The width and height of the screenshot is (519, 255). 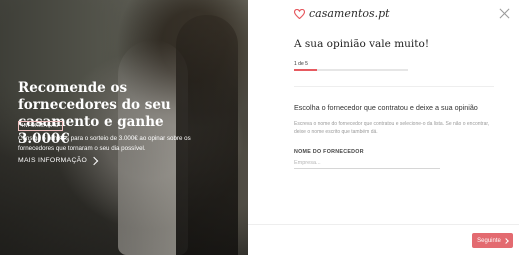 What do you see at coordinates (349, 13) in the screenshot?
I see `brand-name: casamentos.pt` at bounding box center [349, 13].